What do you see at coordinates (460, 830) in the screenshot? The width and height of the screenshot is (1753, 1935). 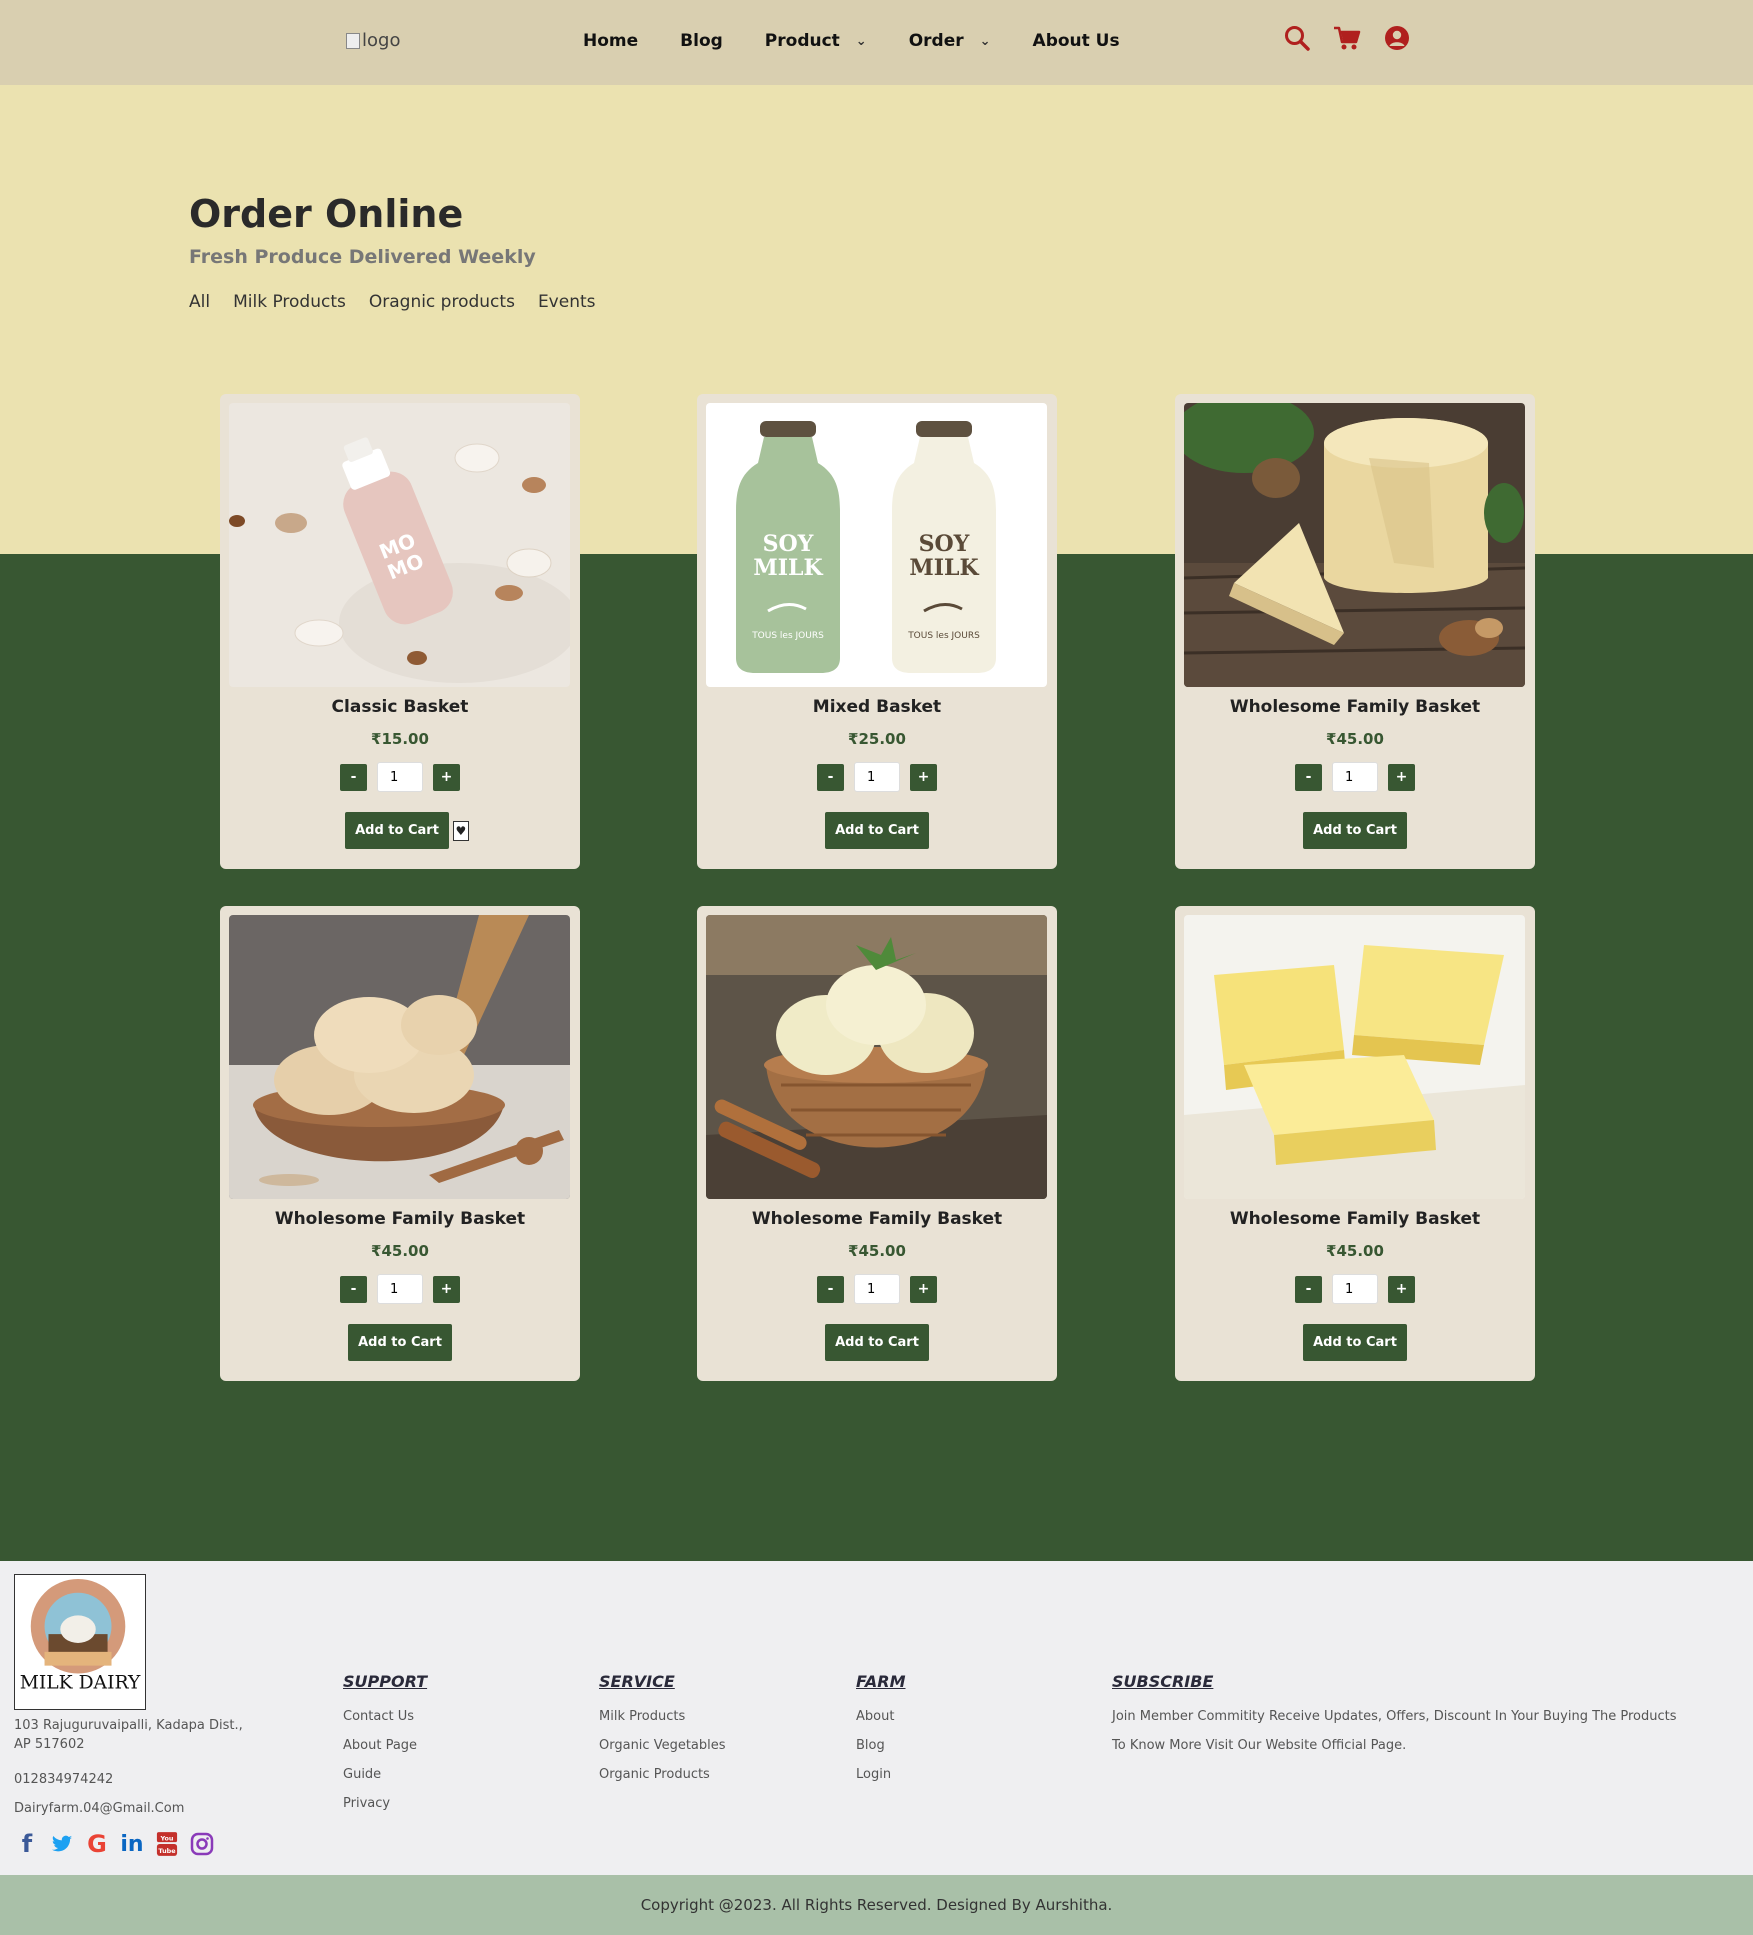 I see `heart-icon: ♥` at bounding box center [460, 830].